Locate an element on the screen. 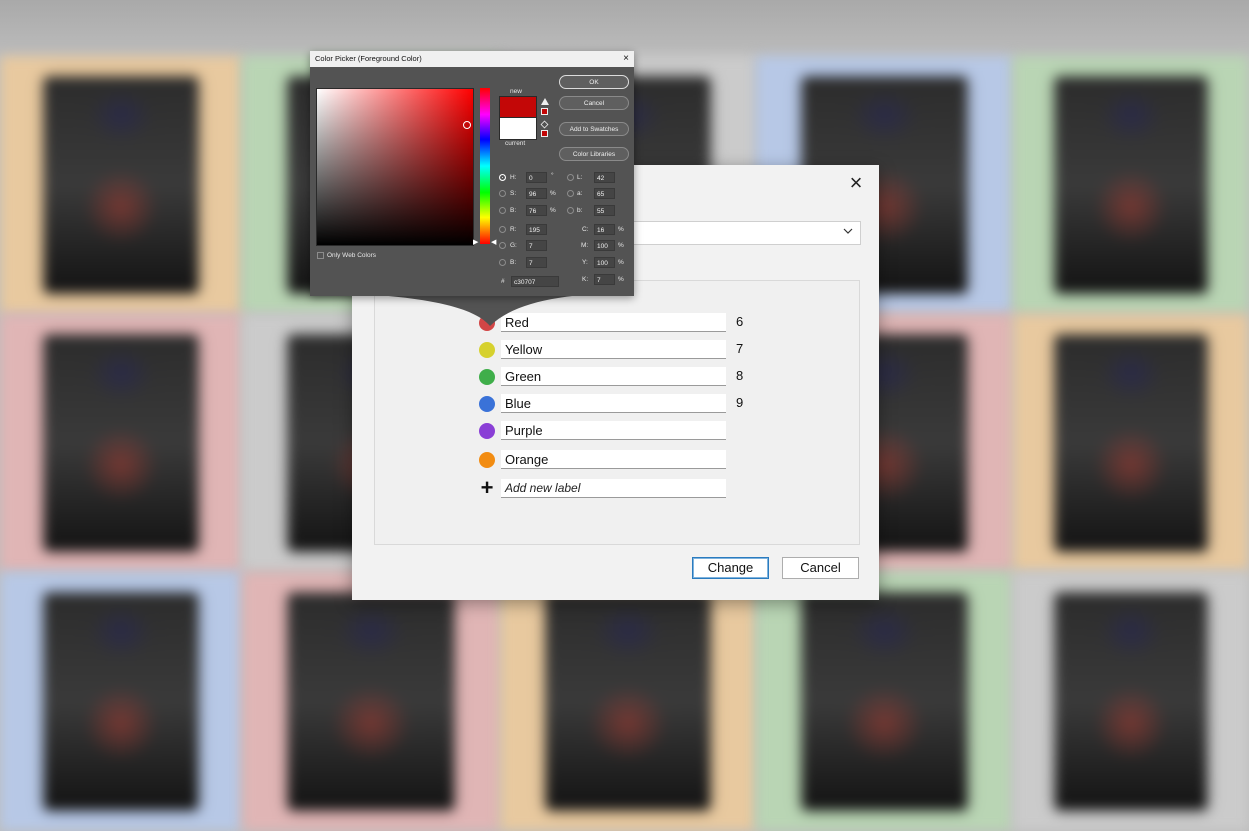  gamut-swatch-icon is located at coordinates (544, 111).